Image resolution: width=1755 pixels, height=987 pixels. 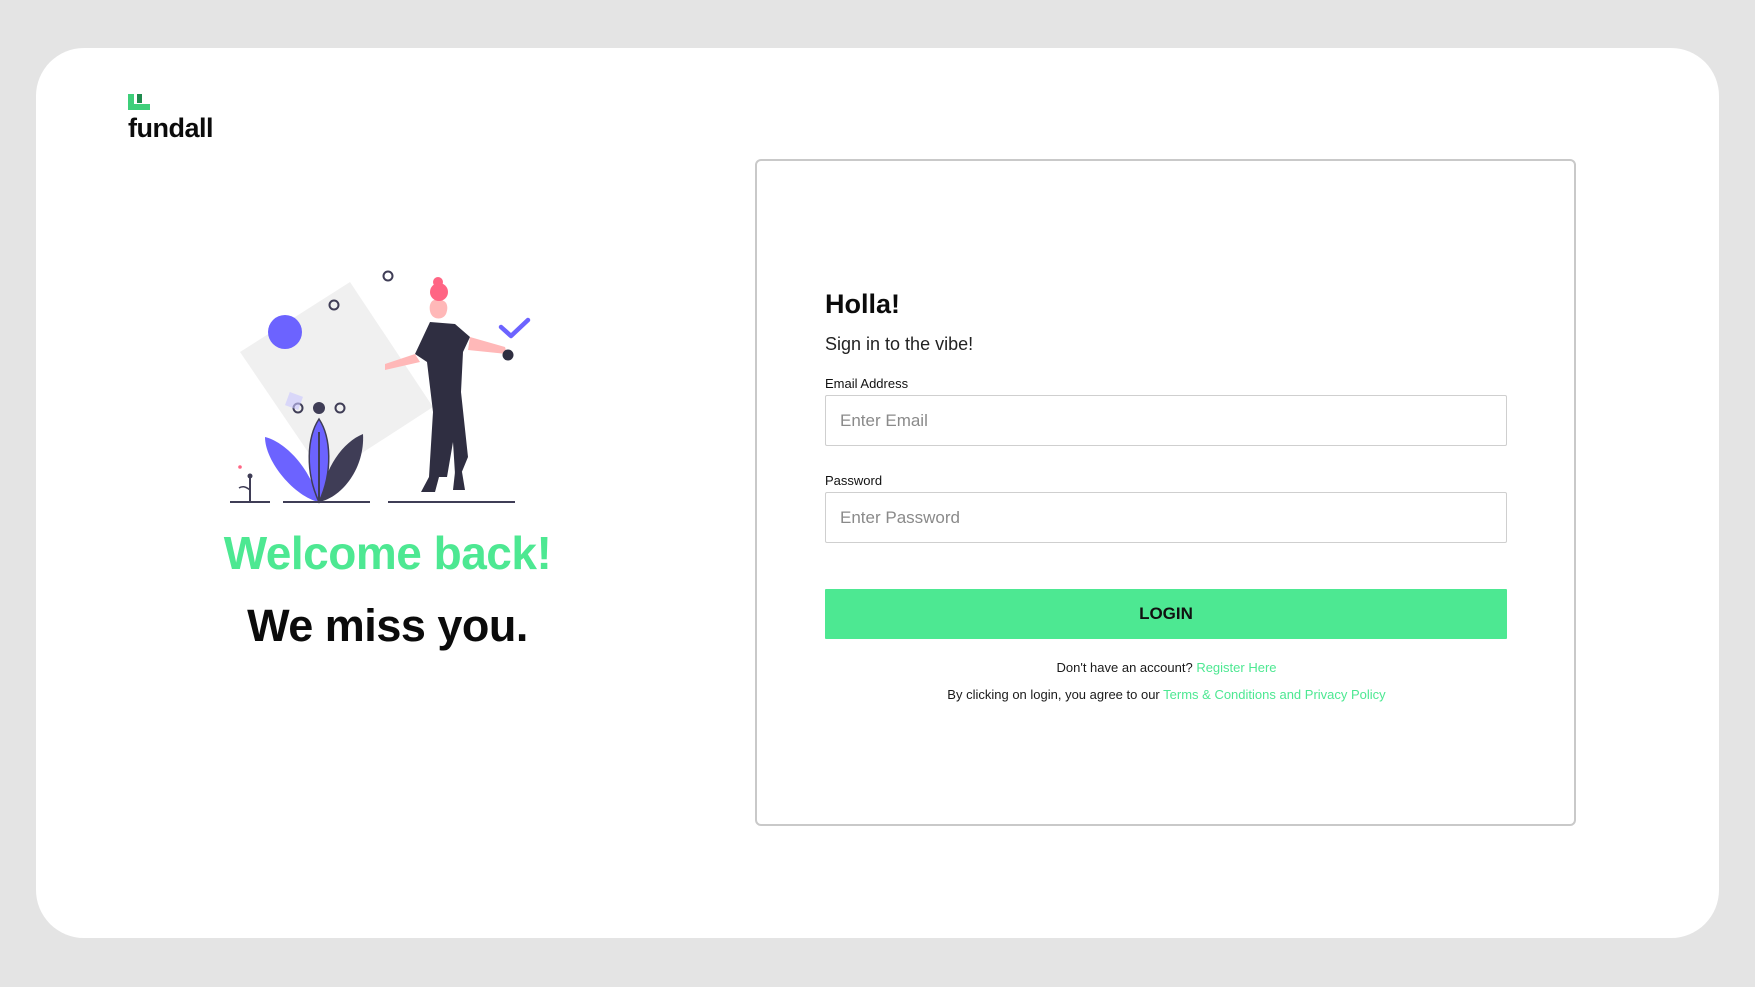 I want to click on register-prompt-text: Don't have an account?, so click(x=1124, y=667).